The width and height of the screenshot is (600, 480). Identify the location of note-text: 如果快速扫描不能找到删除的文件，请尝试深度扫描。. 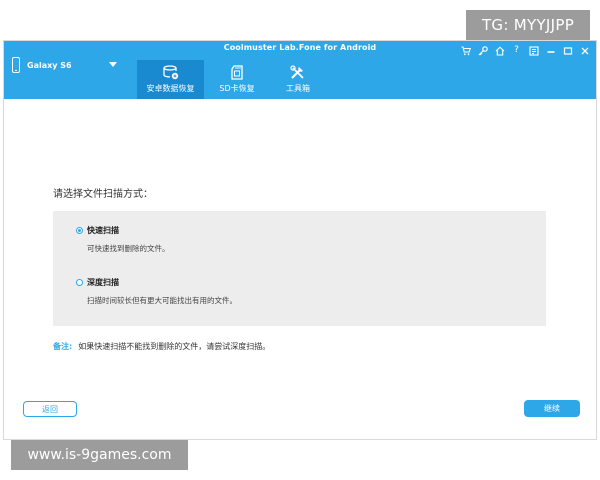
(174, 346).